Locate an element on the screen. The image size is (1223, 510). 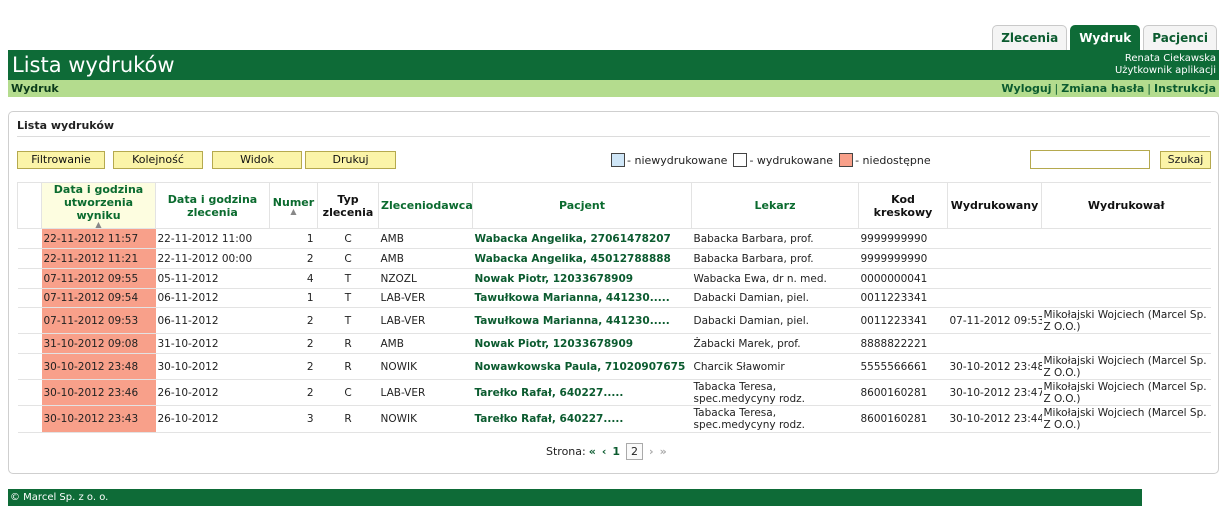
barcode-cell: 0011223341 is located at coordinates (903, 320).